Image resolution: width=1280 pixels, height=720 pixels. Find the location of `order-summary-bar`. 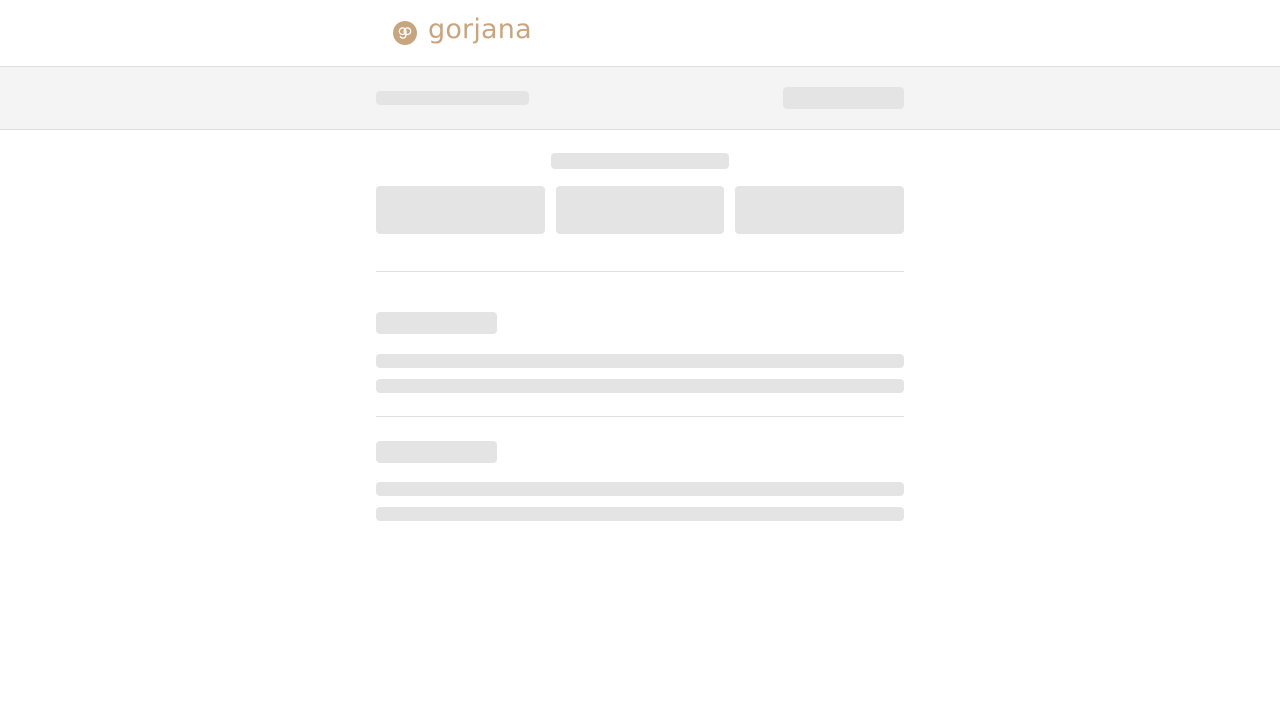

order-summary-bar is located at coordinates (640, 98).